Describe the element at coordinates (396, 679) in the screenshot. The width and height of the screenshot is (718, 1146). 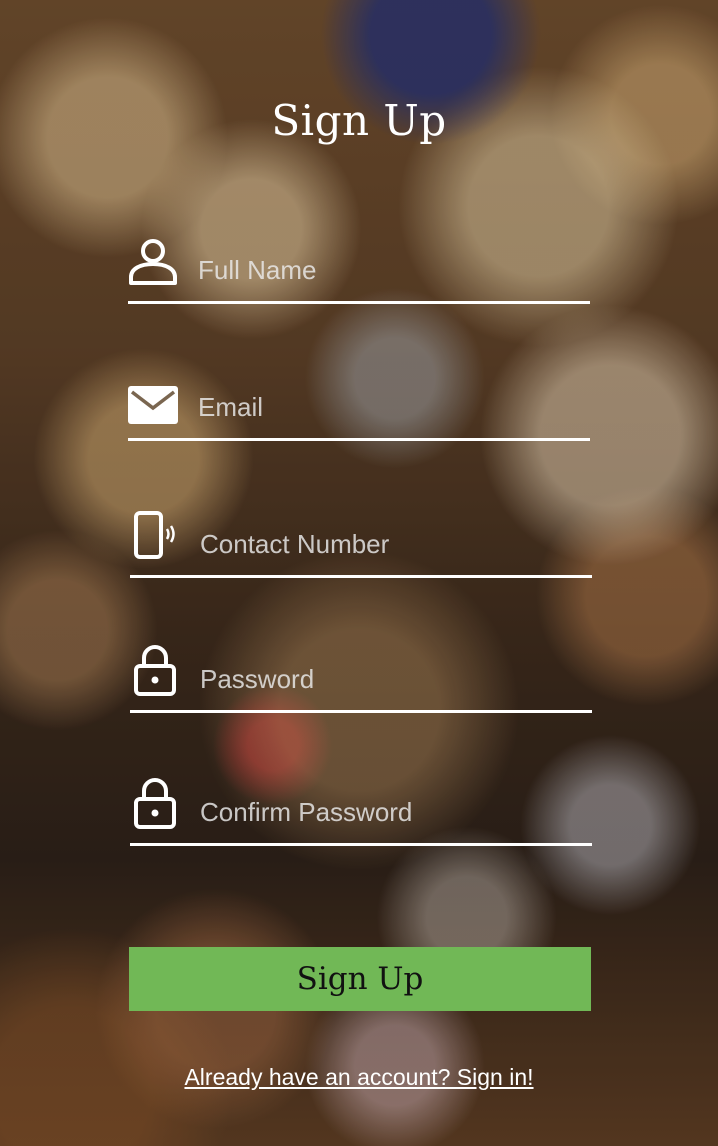
I see `password-input` at that location.